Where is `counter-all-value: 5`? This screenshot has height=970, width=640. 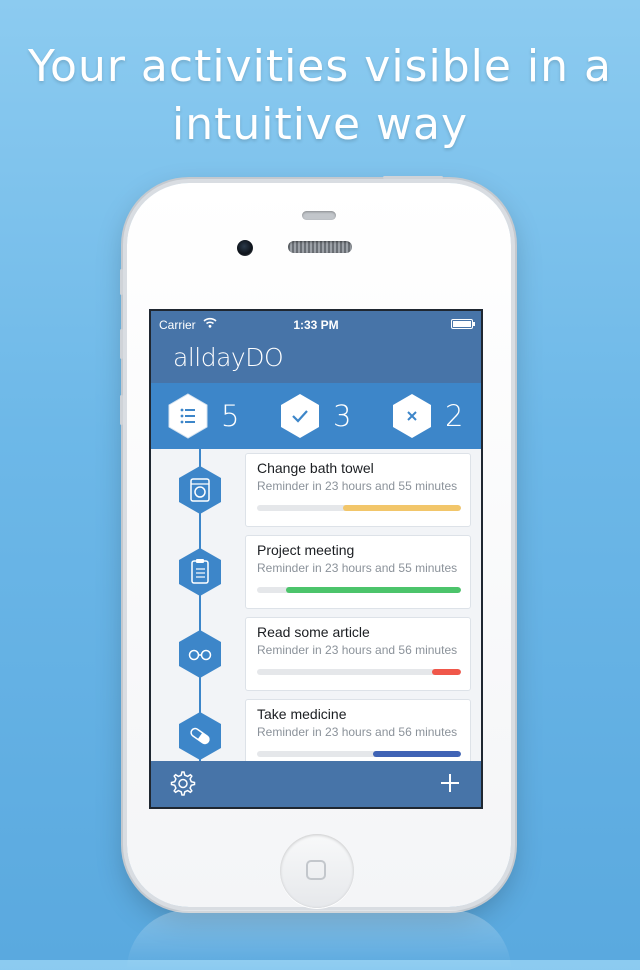
counter-all-value: 5 is located at coordinates (230, 416).